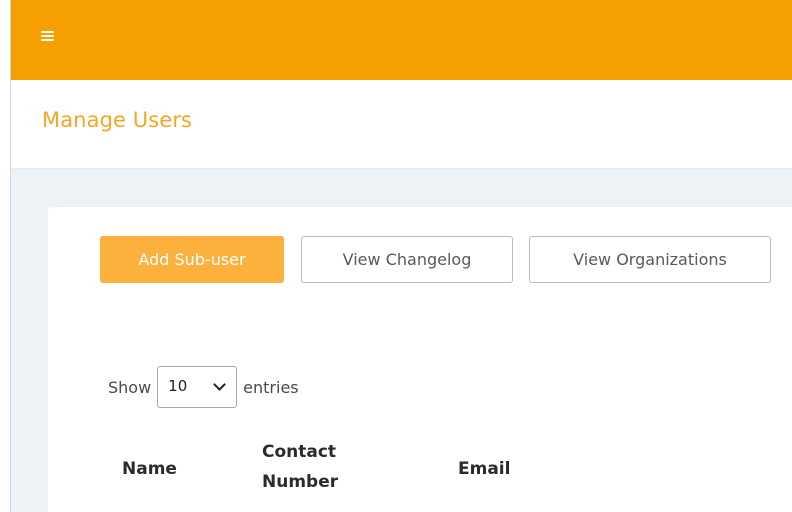  I want to click on entries-select-value: 10, so click(178, 386).